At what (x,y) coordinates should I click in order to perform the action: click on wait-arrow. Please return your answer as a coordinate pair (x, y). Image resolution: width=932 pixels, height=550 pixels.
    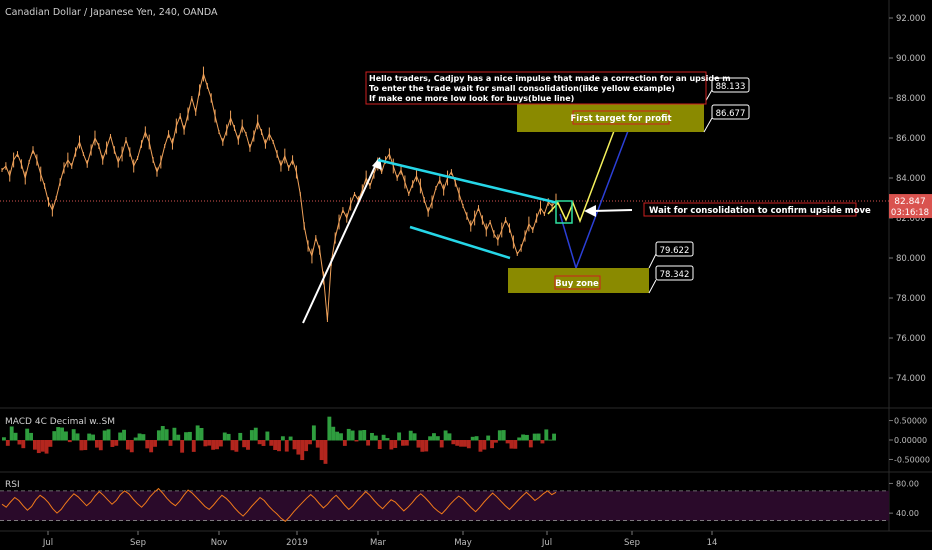
    Looking at the image, I should click on (612, 210).